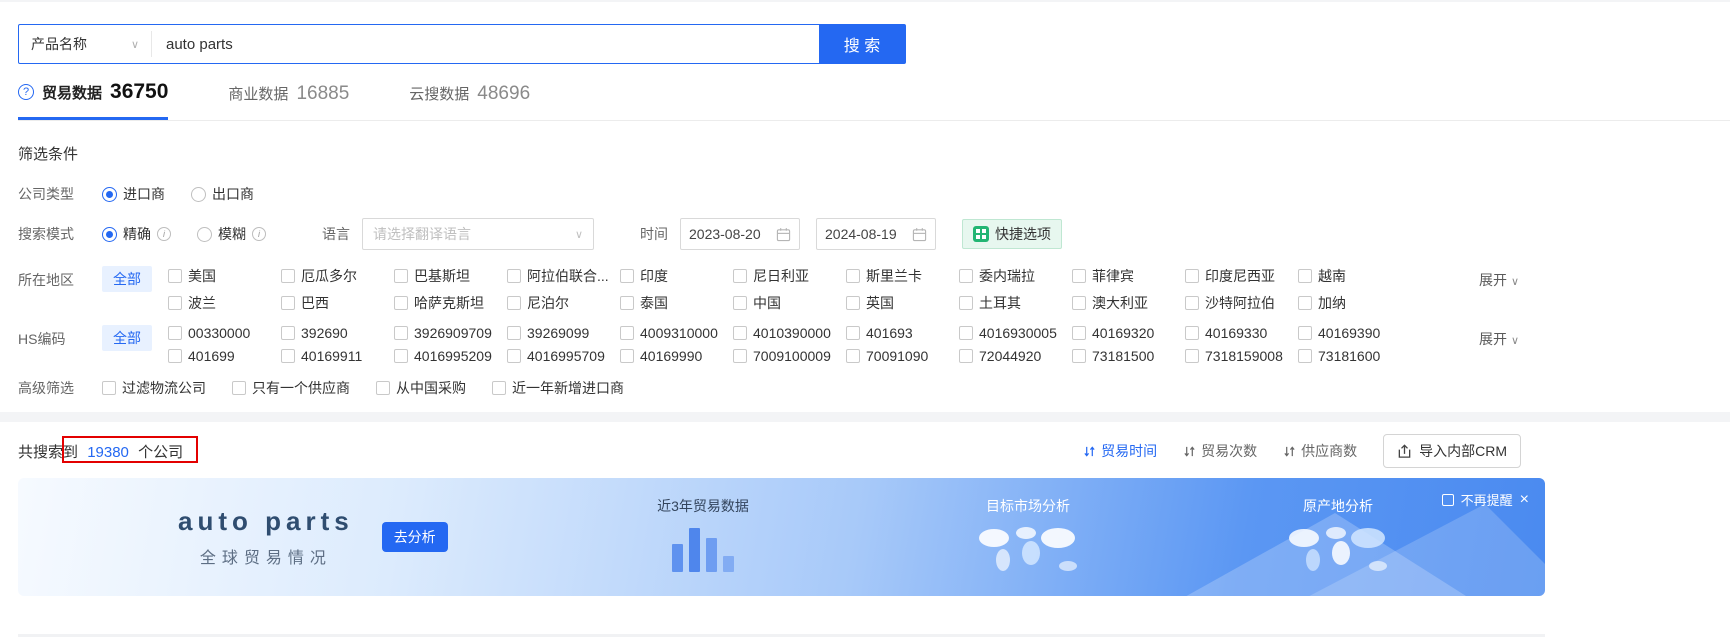  What do you see at coordinates (563, 356) in the screenshot?
I see `hscode-checkbox: 4016995709` at bounding box center [563, 356].